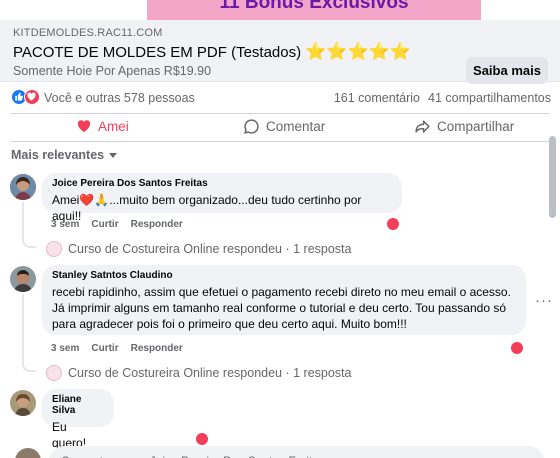 This screenshot has width=560, height=458. I want to click on saiba-mais-button: Saiba mais, so click(507, 70).